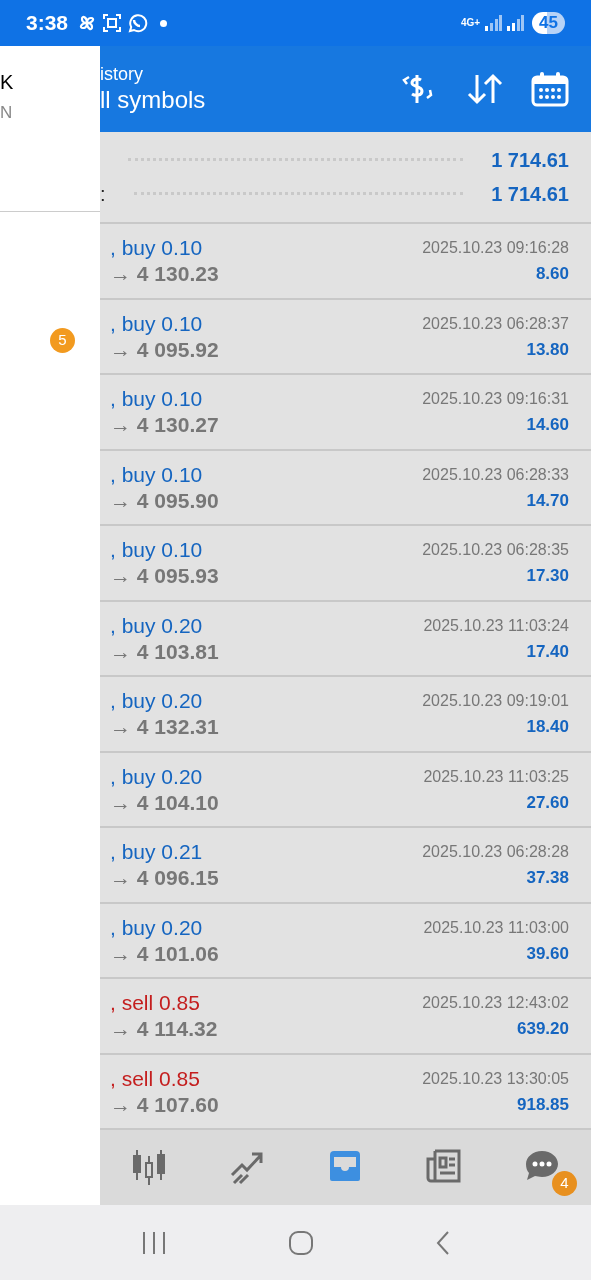  Describe the element at coordinates (564, 1184) in the screenshot. I see `notification-badge: 4` at that location.